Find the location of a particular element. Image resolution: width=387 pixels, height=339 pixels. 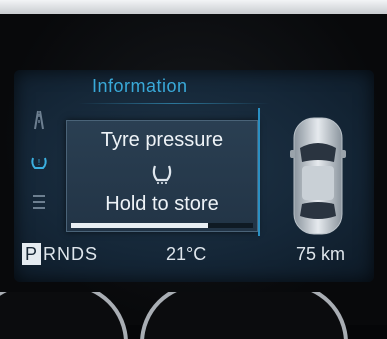

left-vent is located at coordinates (64, 315).